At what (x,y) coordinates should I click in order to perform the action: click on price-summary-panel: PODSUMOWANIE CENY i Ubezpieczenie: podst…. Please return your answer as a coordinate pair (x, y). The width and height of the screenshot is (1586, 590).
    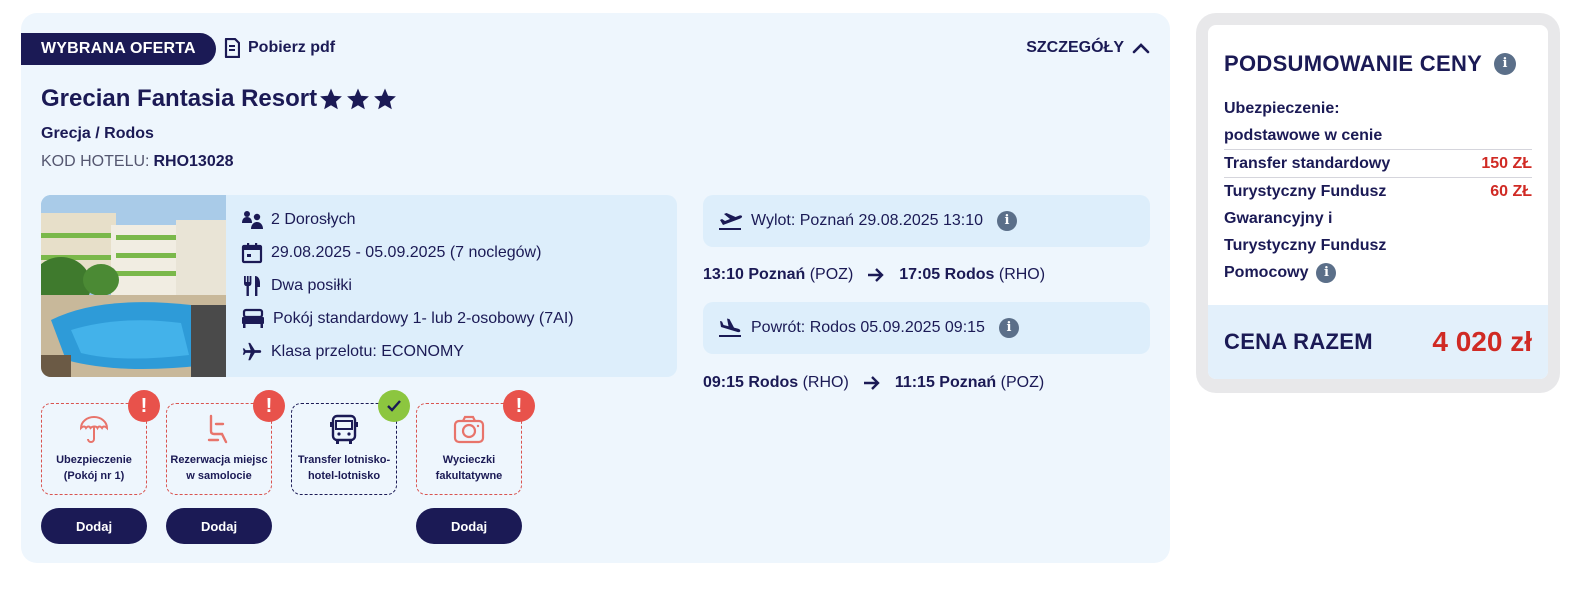
    Looking at the image, I should click on (1378, 203).